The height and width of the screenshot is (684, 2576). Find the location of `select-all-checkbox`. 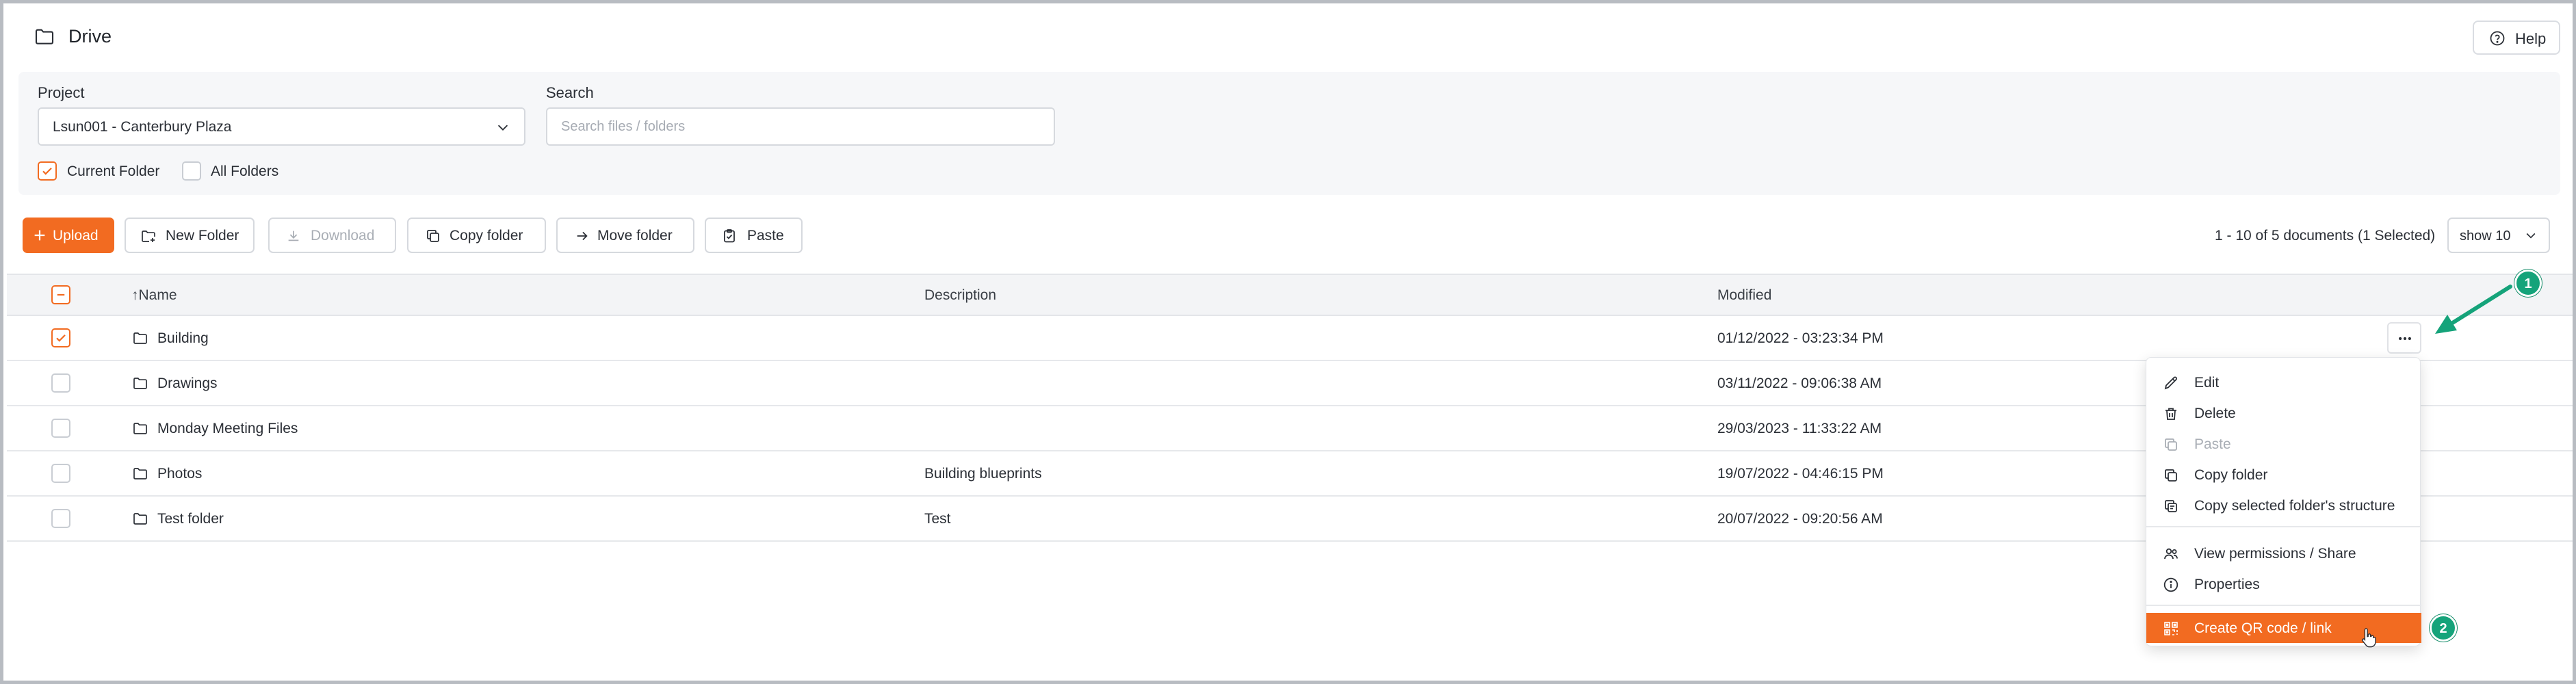

select-all-checkbox is located at coordinates (60, 294).